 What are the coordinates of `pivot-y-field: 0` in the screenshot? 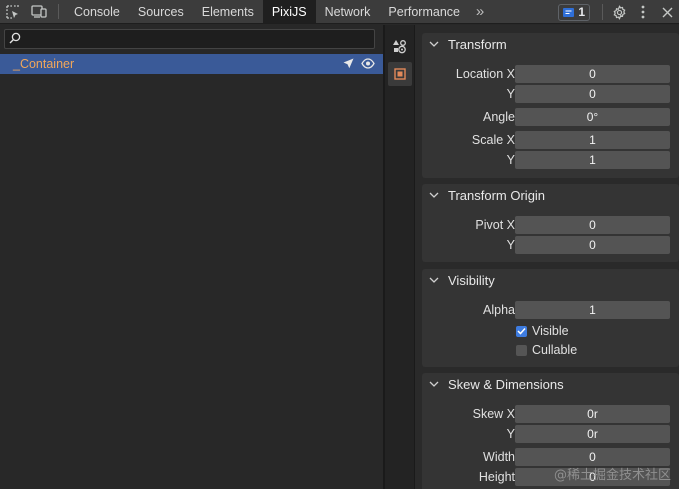 It's located at (592, 245).